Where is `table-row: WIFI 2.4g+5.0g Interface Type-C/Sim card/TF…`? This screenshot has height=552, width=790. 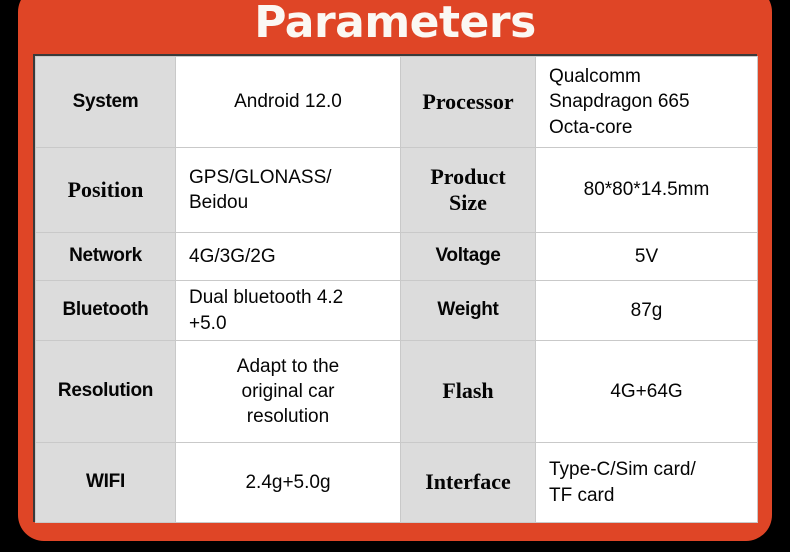
table-row: WIFI 2.4g+5.0g Interface Type-C/Sim card/TF… is located at coordinates (396, 482).